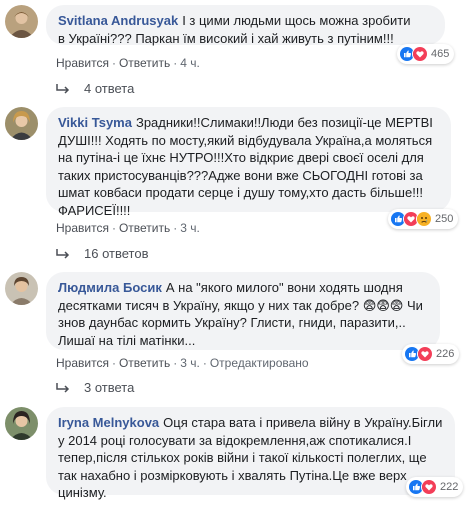  Describe the element at coordinates (109, 387) in the screenshot. I see `replies-count: 3 ответа` at that location.